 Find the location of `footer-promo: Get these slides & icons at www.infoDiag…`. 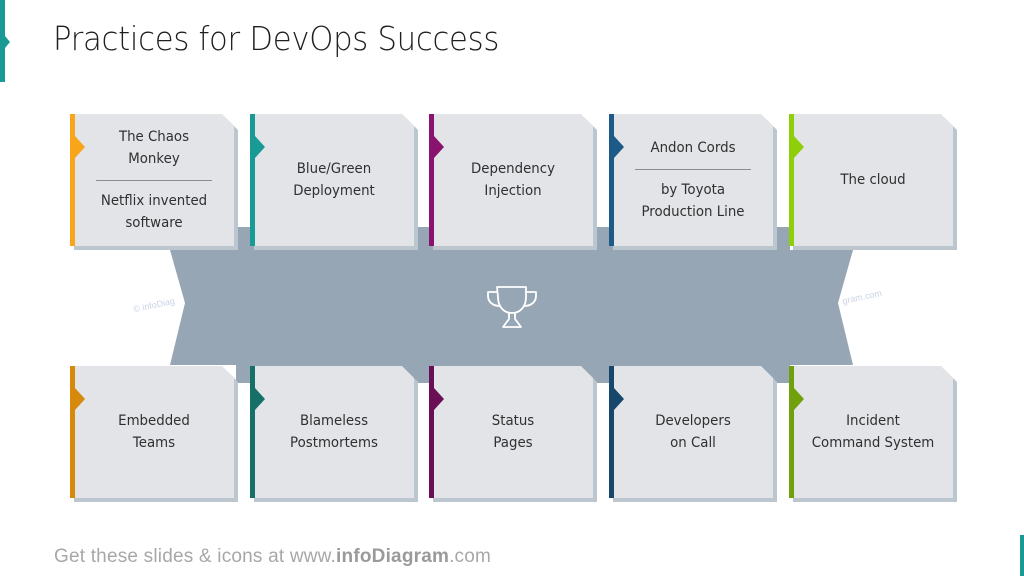

footer-promo: Get these slides & icons at www.infoDiag… is located at coordinates (272, 557).